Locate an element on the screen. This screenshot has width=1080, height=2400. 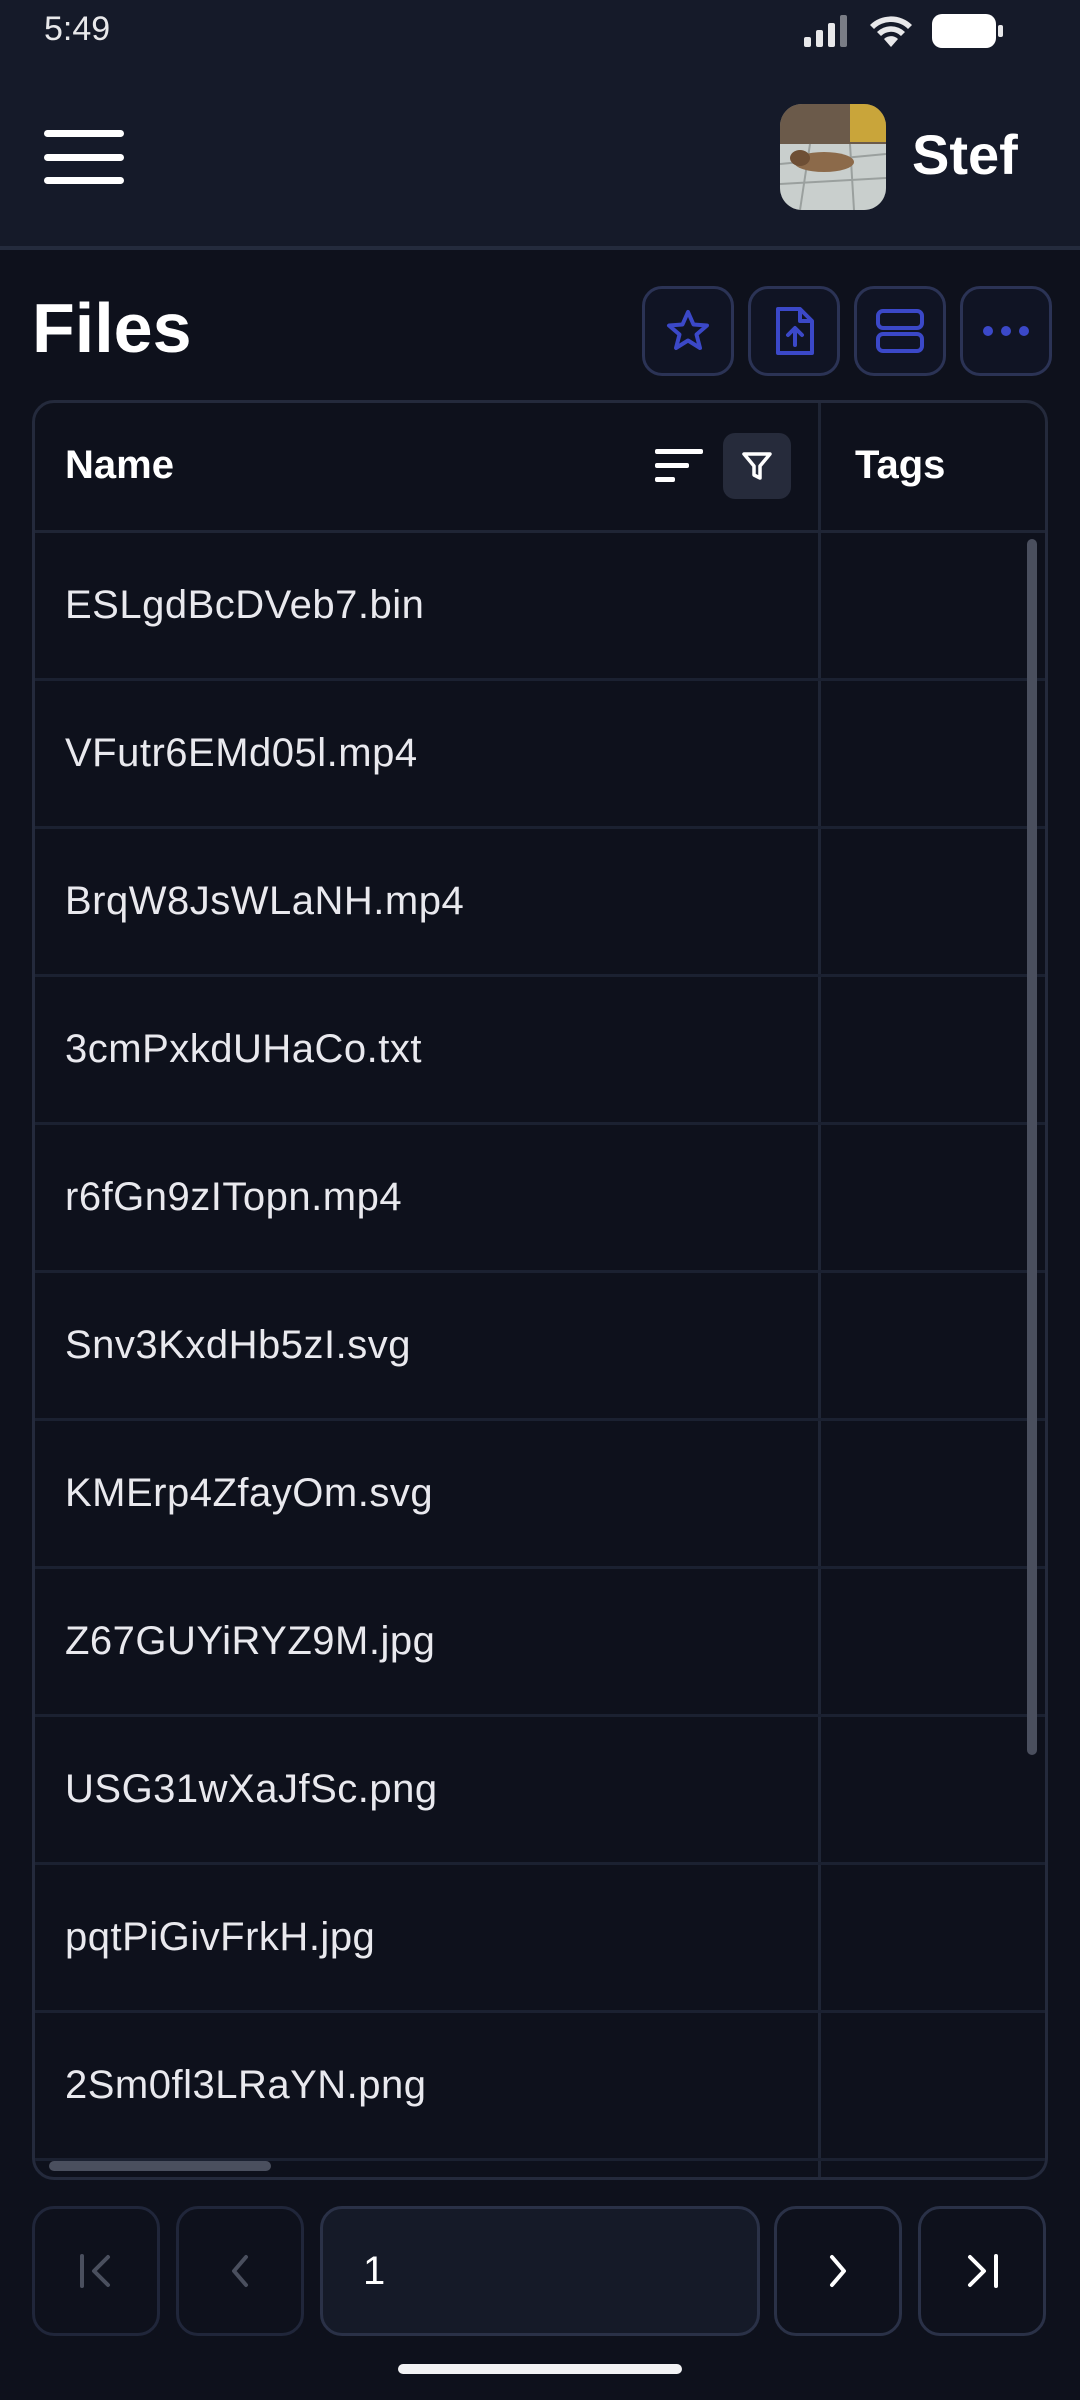
last-page-icon is located at coordinates (983, 2271).